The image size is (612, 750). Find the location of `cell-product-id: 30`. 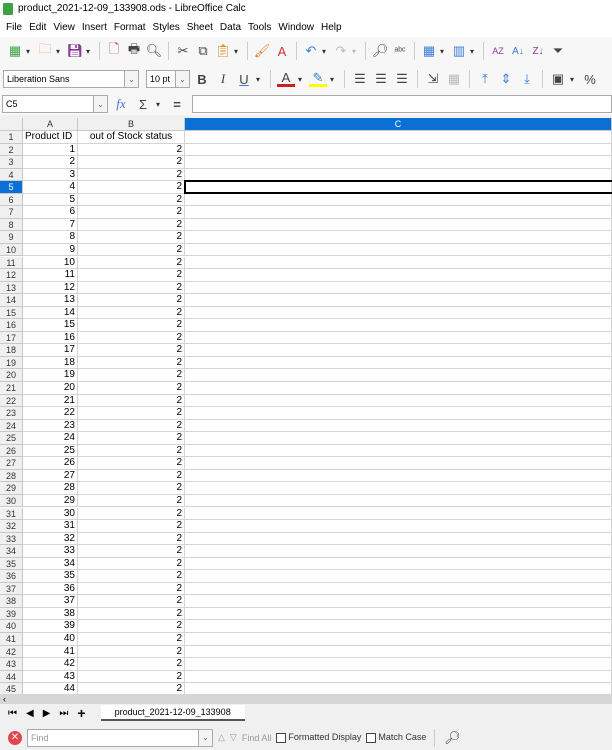

cell-product-id: 30 is located at coordinates (50, 514).